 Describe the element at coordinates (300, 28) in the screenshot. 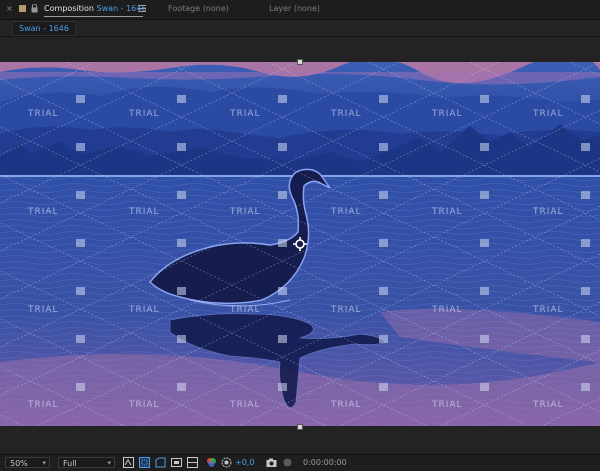

I see `breadcrumb: Swan - 1646` at that location.